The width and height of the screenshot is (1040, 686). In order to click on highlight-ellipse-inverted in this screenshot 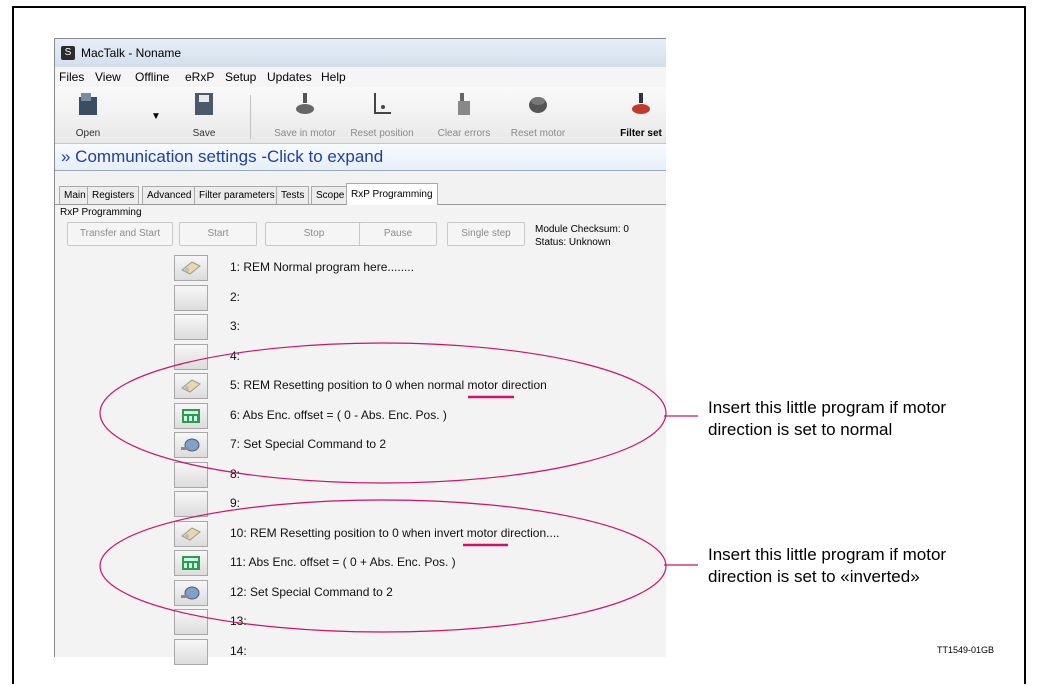, I will do `click(383, 566)`.